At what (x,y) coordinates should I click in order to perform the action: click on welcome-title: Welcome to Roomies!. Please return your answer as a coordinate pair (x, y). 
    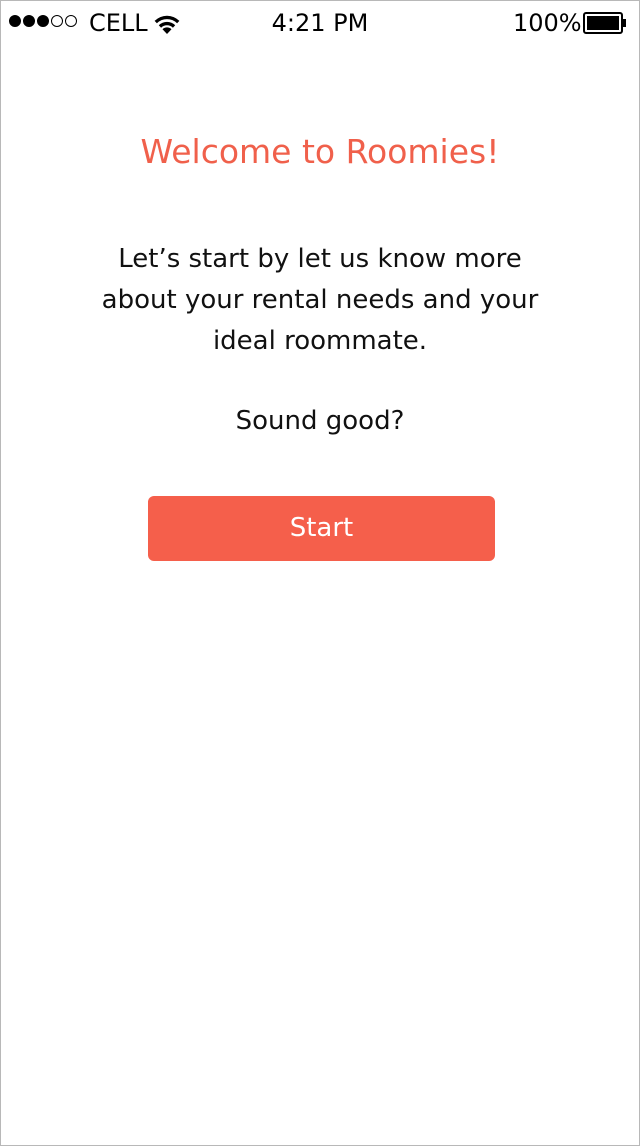
    Looking at the image, I should click on (320, 151).